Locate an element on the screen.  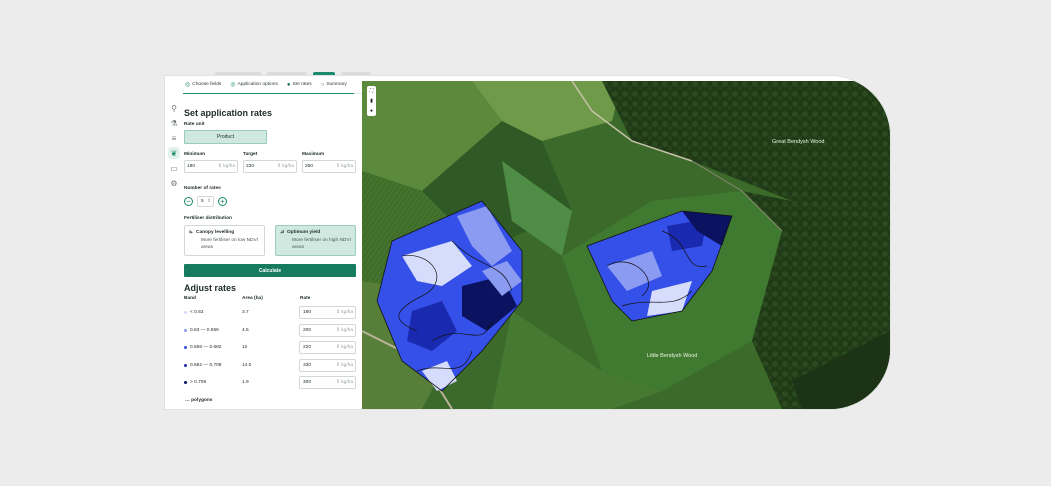
band-cell: > 0.708 is located at coordinates (195, 382).